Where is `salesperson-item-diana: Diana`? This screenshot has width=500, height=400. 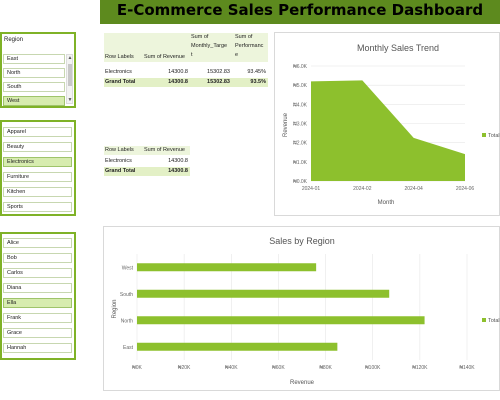
salesperson-item-diana: Diana is located at coordinates (37, 288).